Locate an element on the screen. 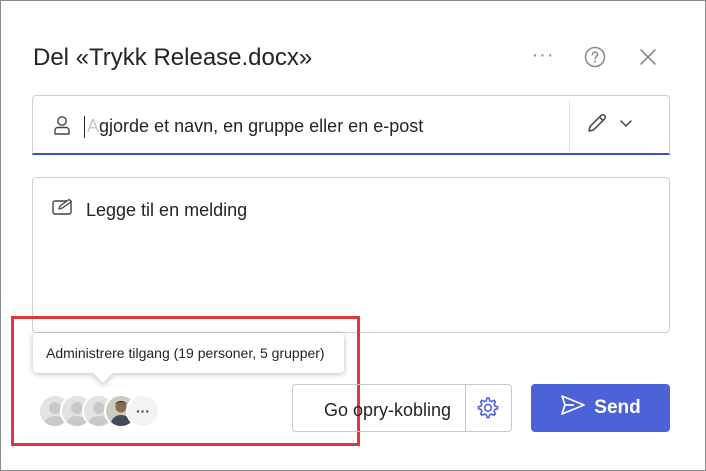 Image resolution: width=706 pixels, height=471 pixels. copy-link-button: Go opry-kobling is located at coordinates (402, 408).